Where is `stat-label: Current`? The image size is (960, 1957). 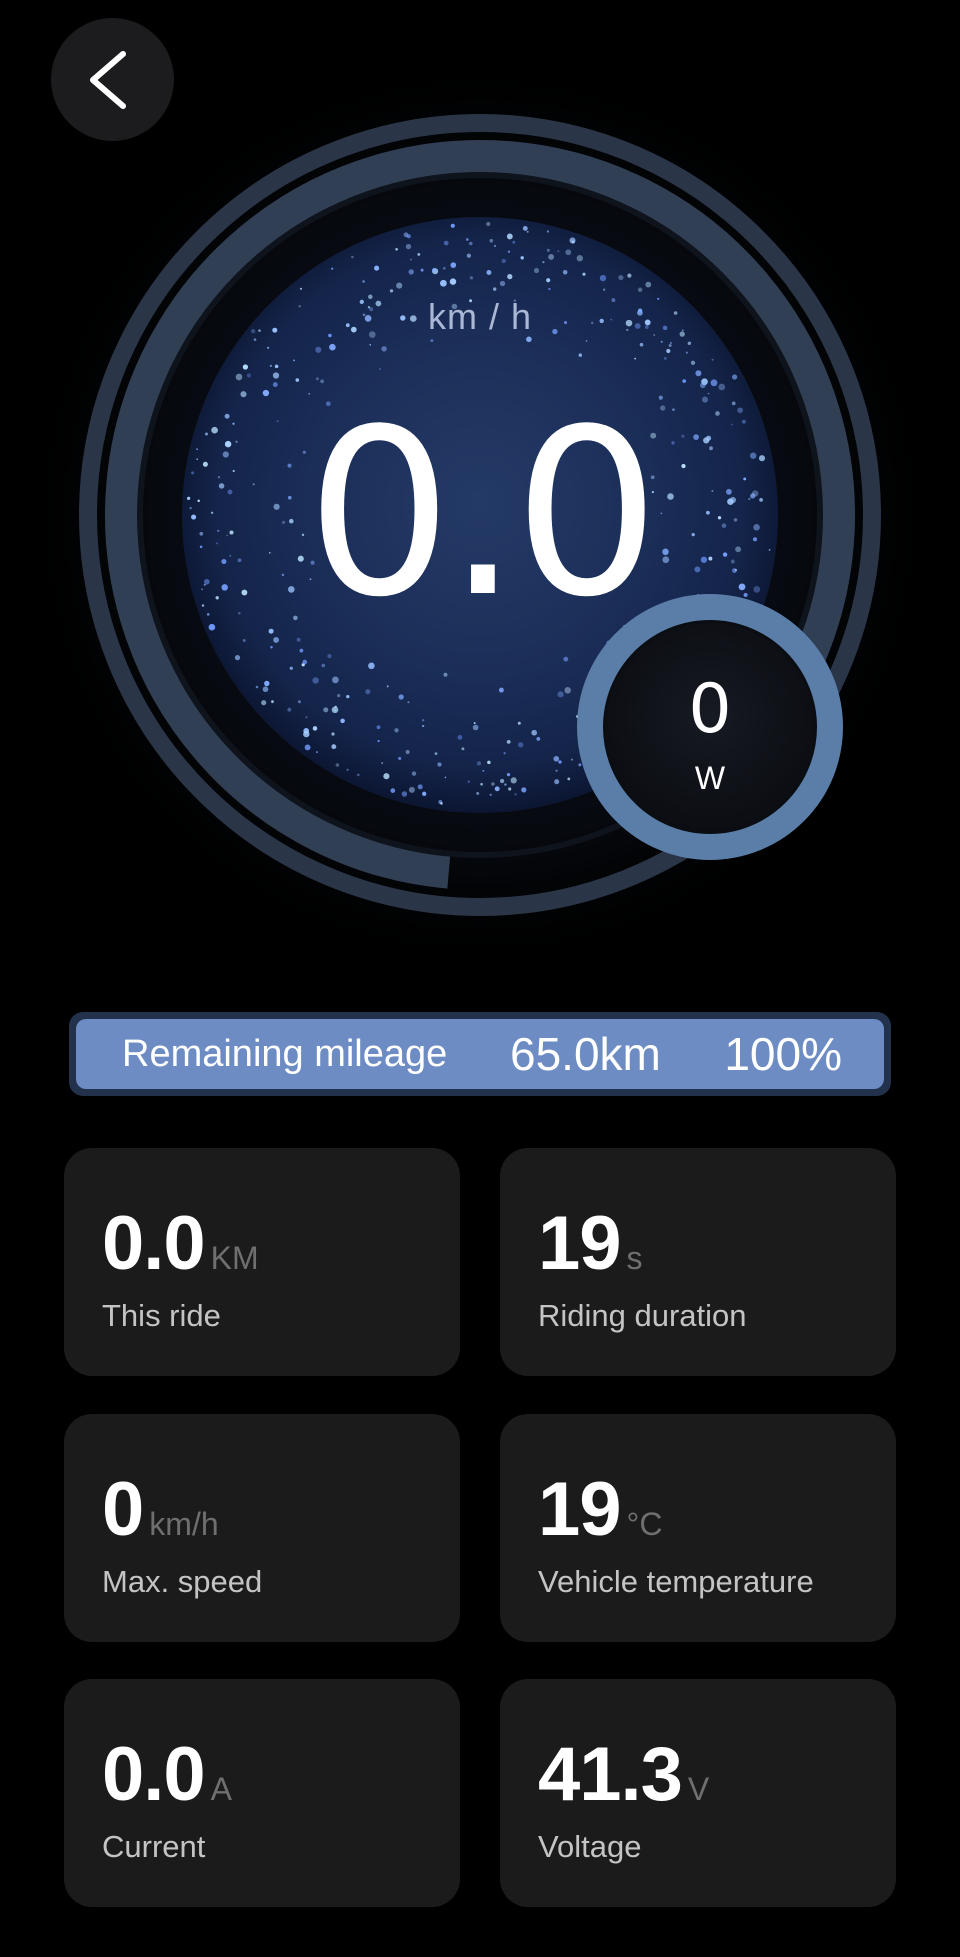
stat-label: Current is located at coordinates (154, 1846).